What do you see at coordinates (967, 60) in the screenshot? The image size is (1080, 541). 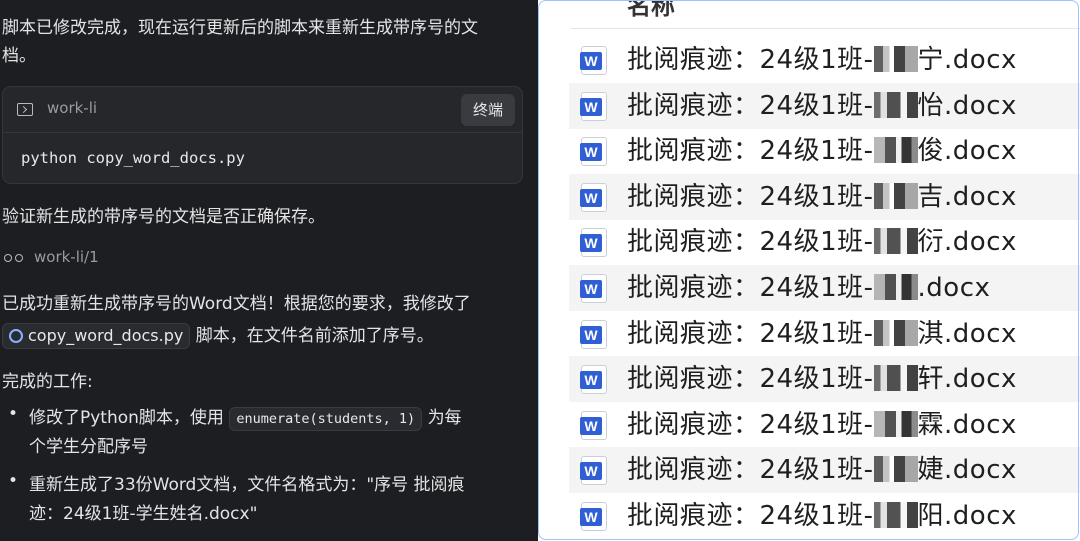 I see `file-name-suffix: 宁.docx` at bounding box center [967, 60].